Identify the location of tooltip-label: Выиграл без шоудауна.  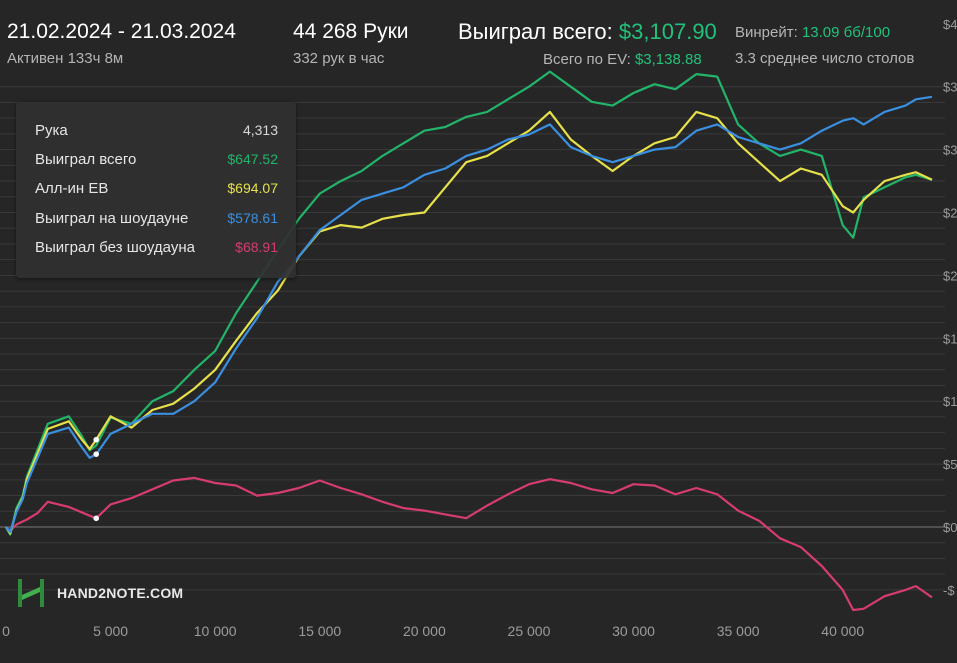
(115, 247).